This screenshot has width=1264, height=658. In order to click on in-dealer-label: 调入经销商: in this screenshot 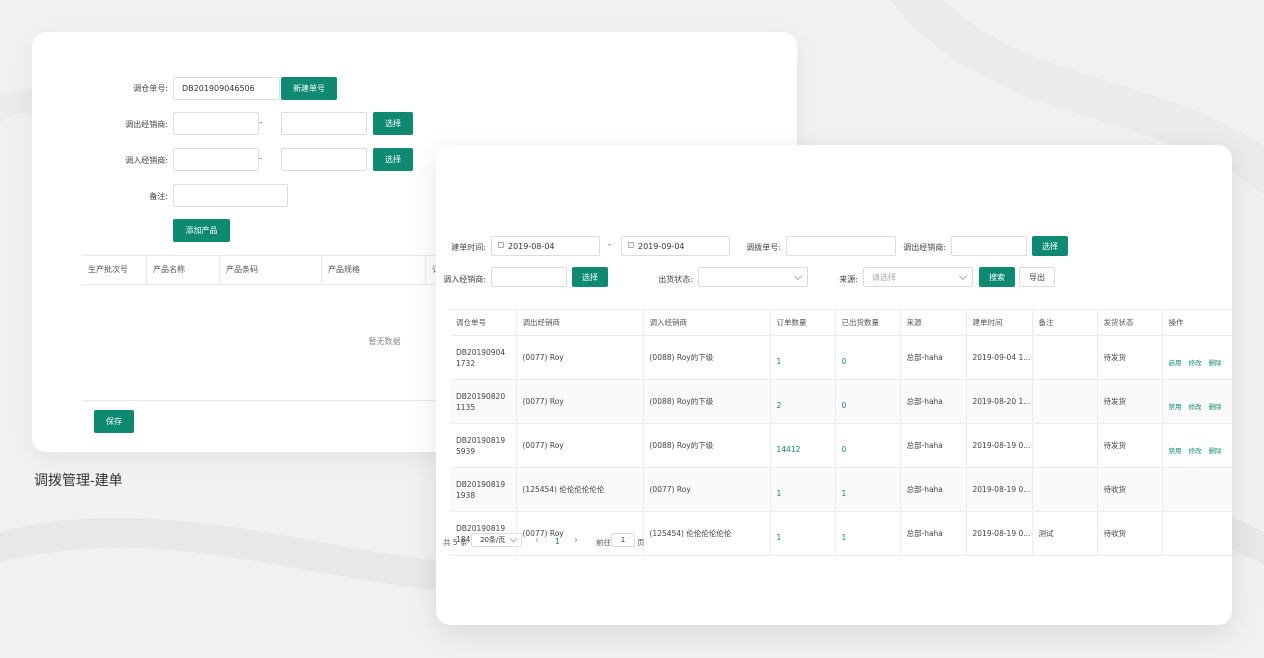, I will do `click(146, 160)`.